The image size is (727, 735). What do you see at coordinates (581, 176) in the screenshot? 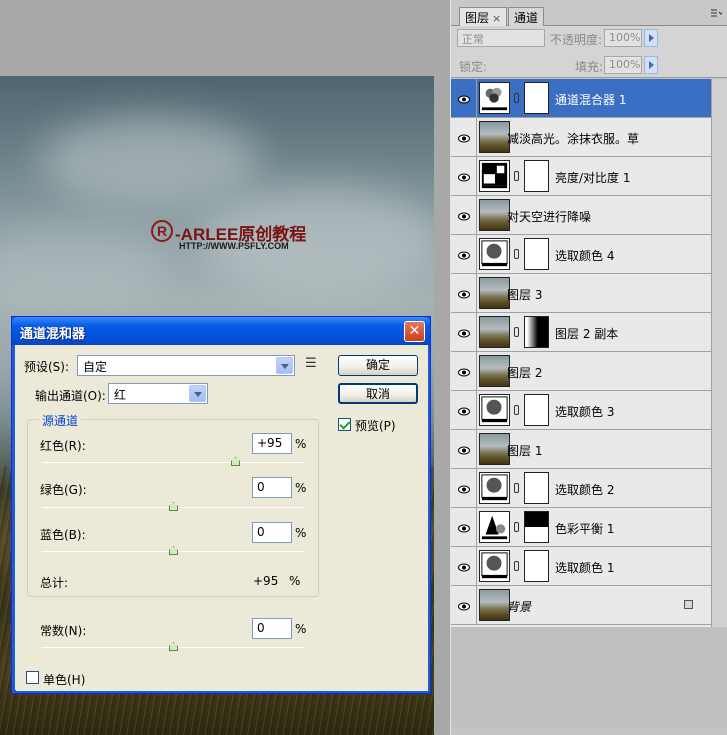
I see `layer-row: 亮度/对比度 1` at bounding box center [581, 176].